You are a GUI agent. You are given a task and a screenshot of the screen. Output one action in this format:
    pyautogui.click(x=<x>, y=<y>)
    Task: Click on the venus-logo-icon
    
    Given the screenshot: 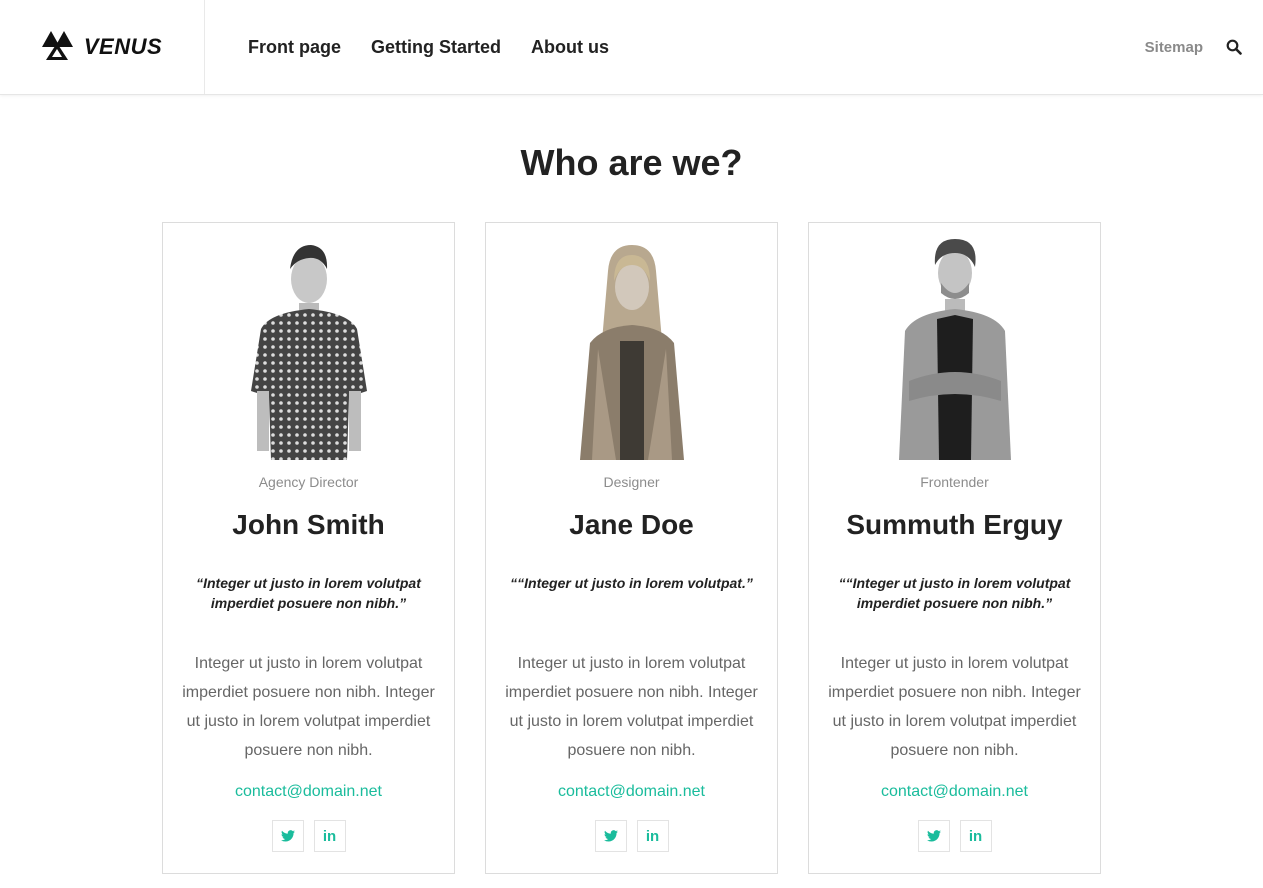 What is the action you would take?
    pyautogui.click(x=59, y=47)
    